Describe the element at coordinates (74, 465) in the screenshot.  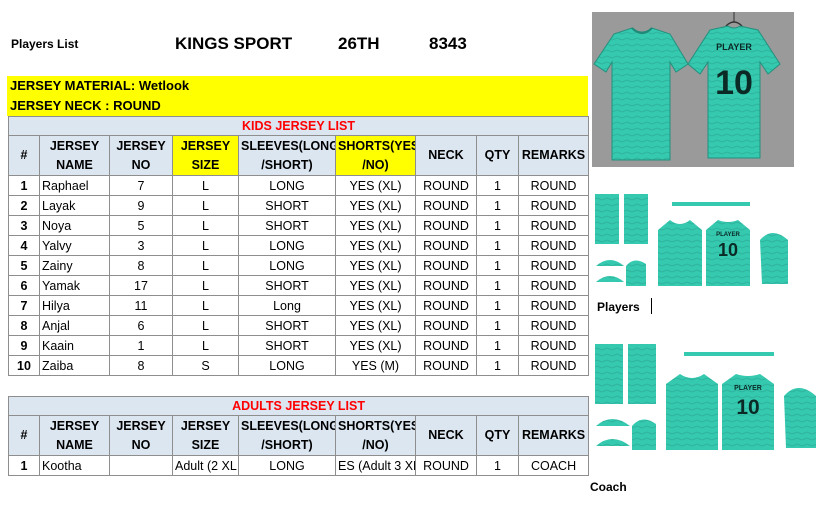
I see `cell-name: Kootha` at that location.